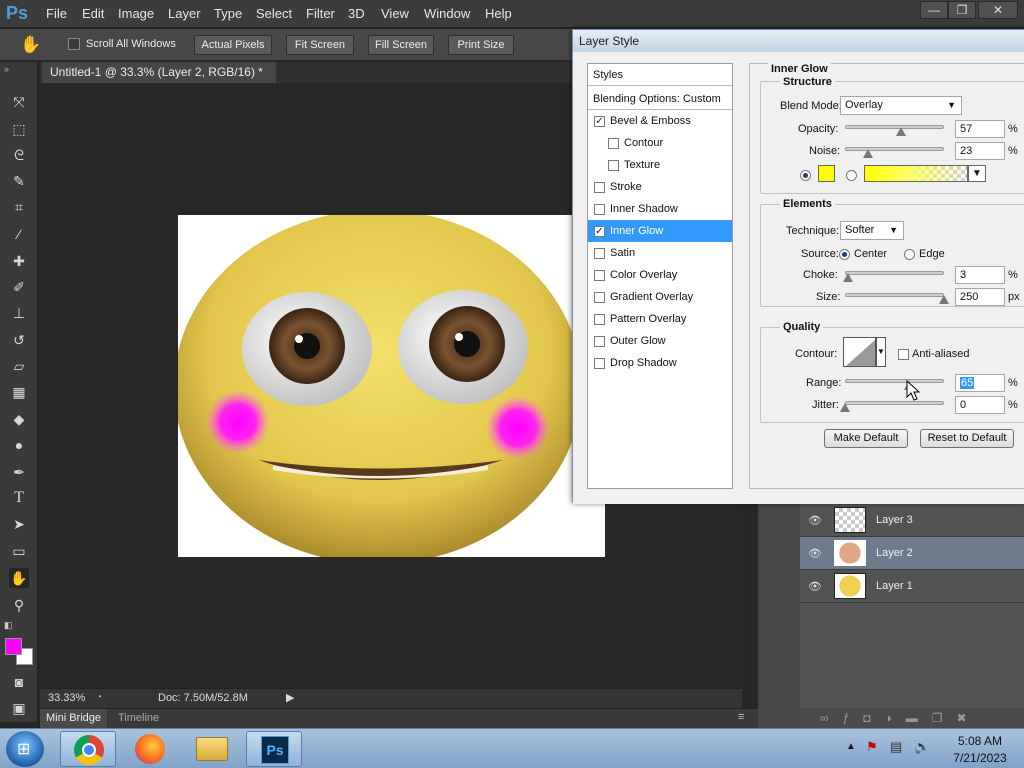  I want to click on pen-tool-icon: ✒, so click(19, 472).